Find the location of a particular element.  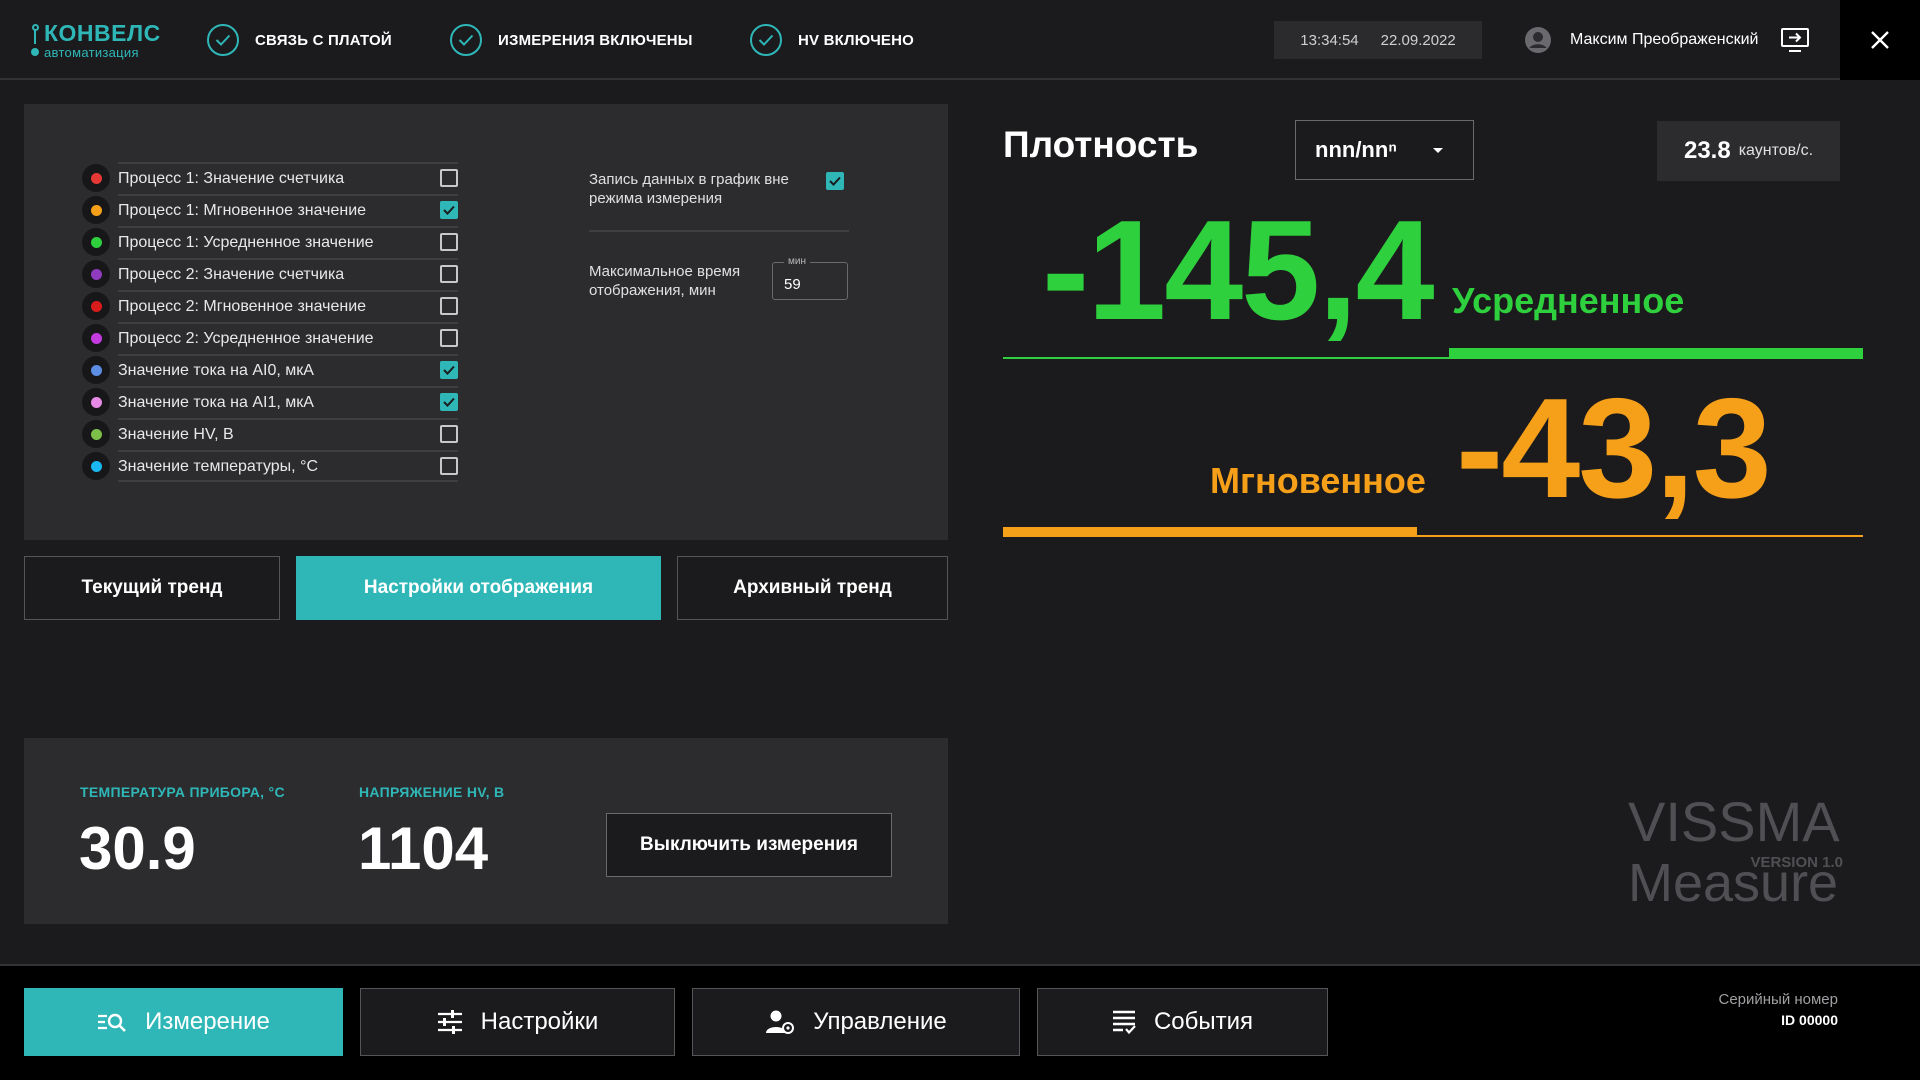

user-area: Максим Преображенский is located at coordinates (1668, 40).